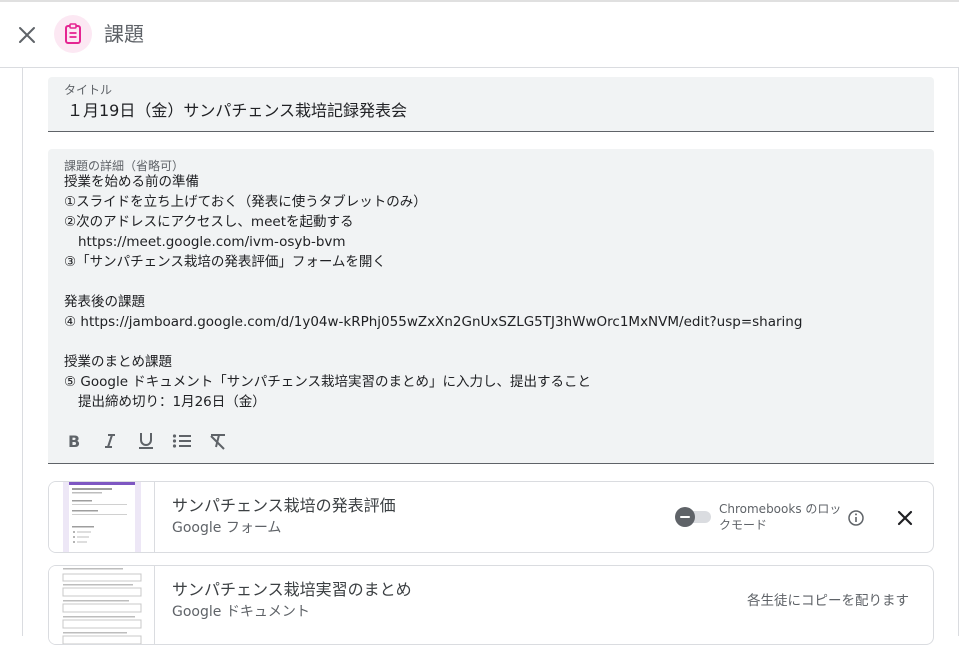 The width and height of the screenshot is (959, 645). Describe the element at coordinates (685, 517) in the screenshot. I see `toggle-knob` at that location.